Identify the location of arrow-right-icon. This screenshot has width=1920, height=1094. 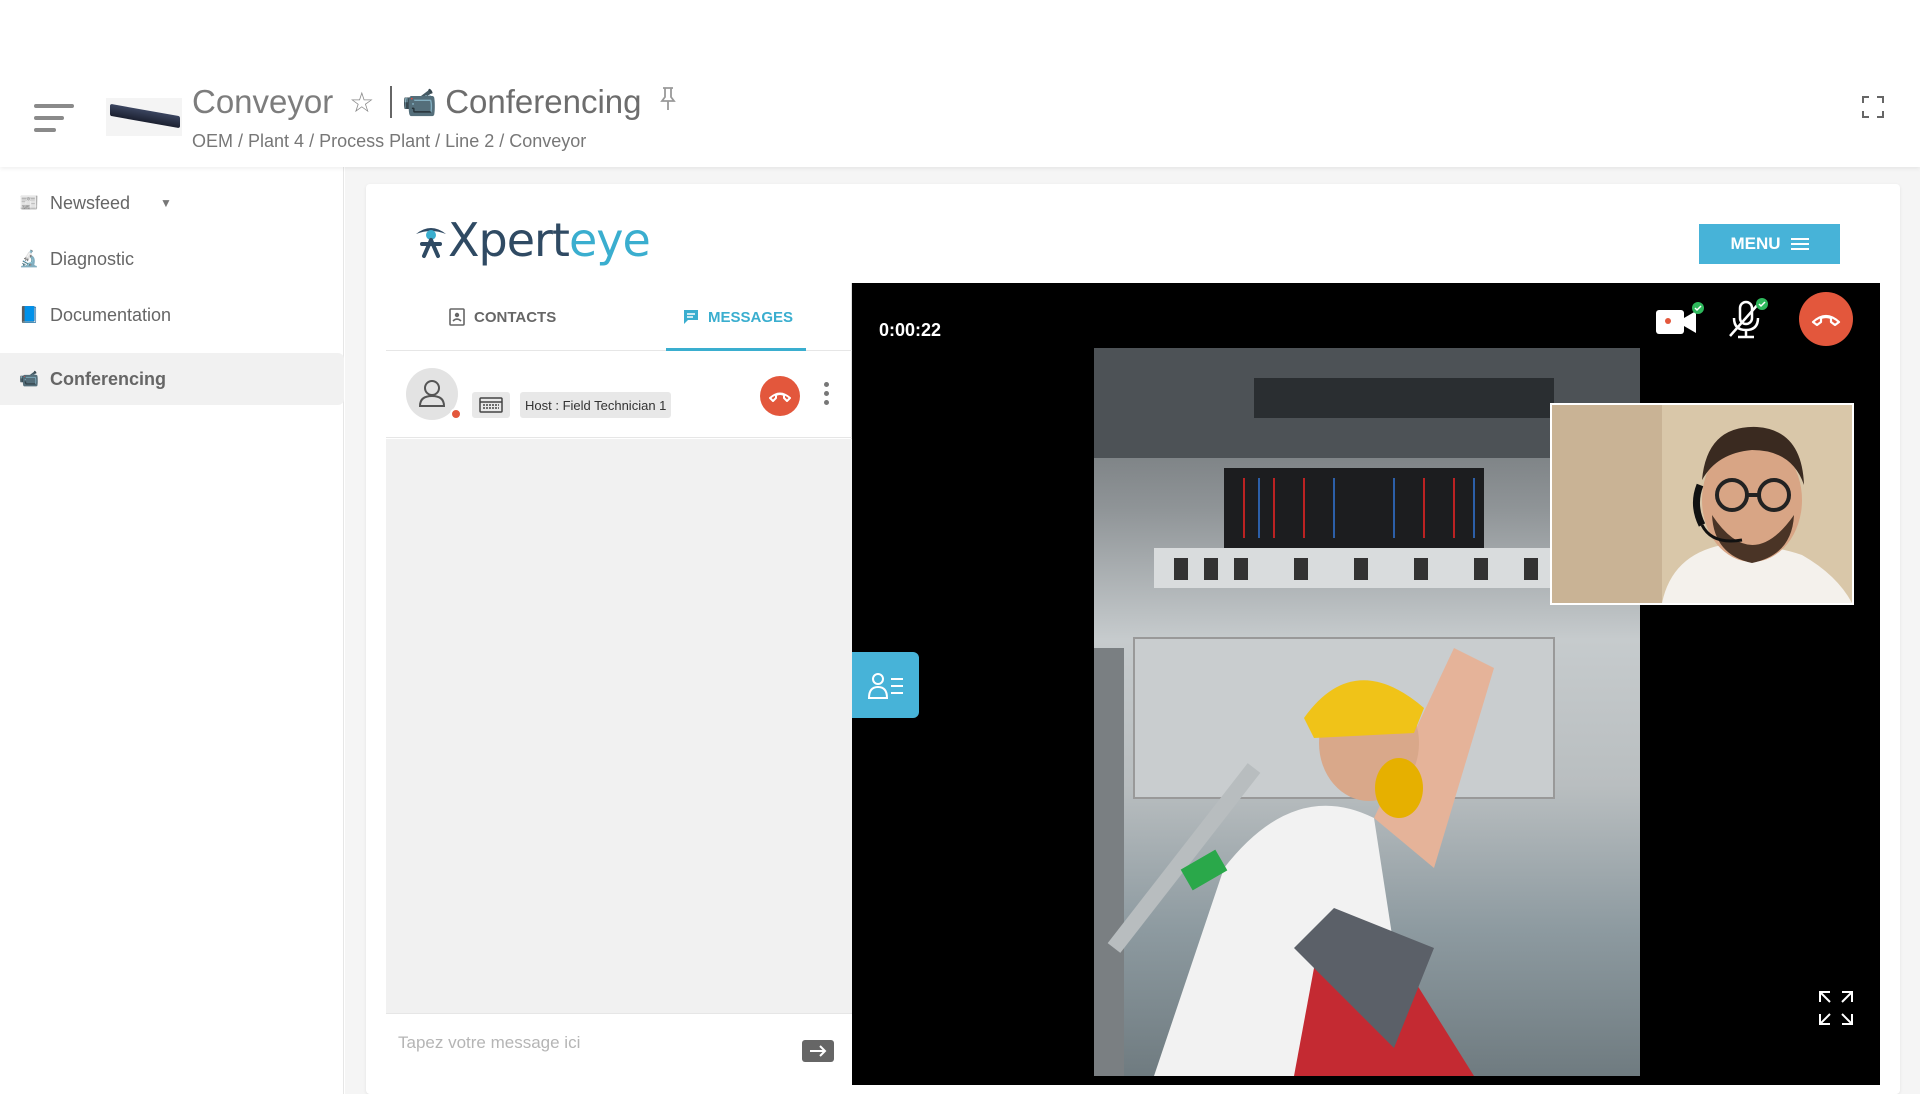
(818, 1051).